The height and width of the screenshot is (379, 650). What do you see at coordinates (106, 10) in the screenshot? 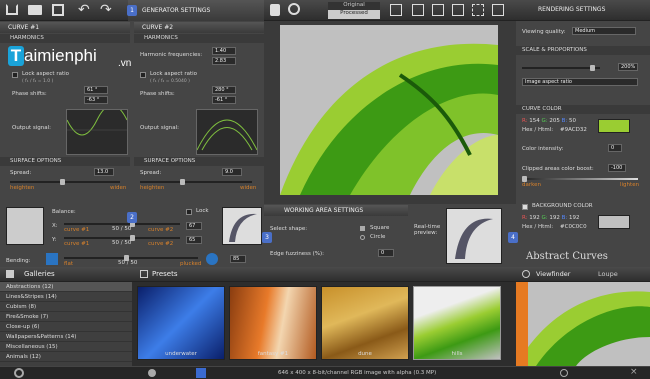
I see `redo-icon: ↷` at bounding box center [106, 10].